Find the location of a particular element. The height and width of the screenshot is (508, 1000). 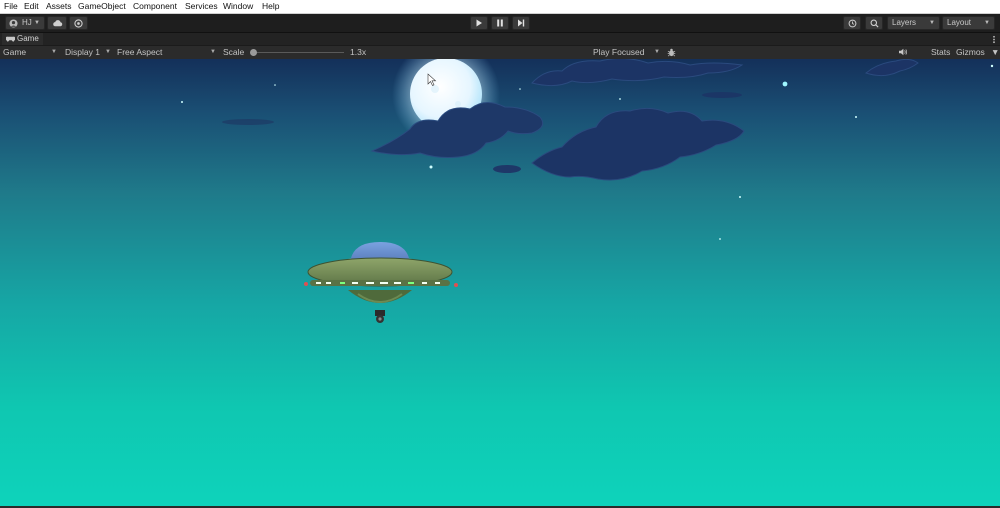

menu-edit: Edit is located at coordinates (31, 6).